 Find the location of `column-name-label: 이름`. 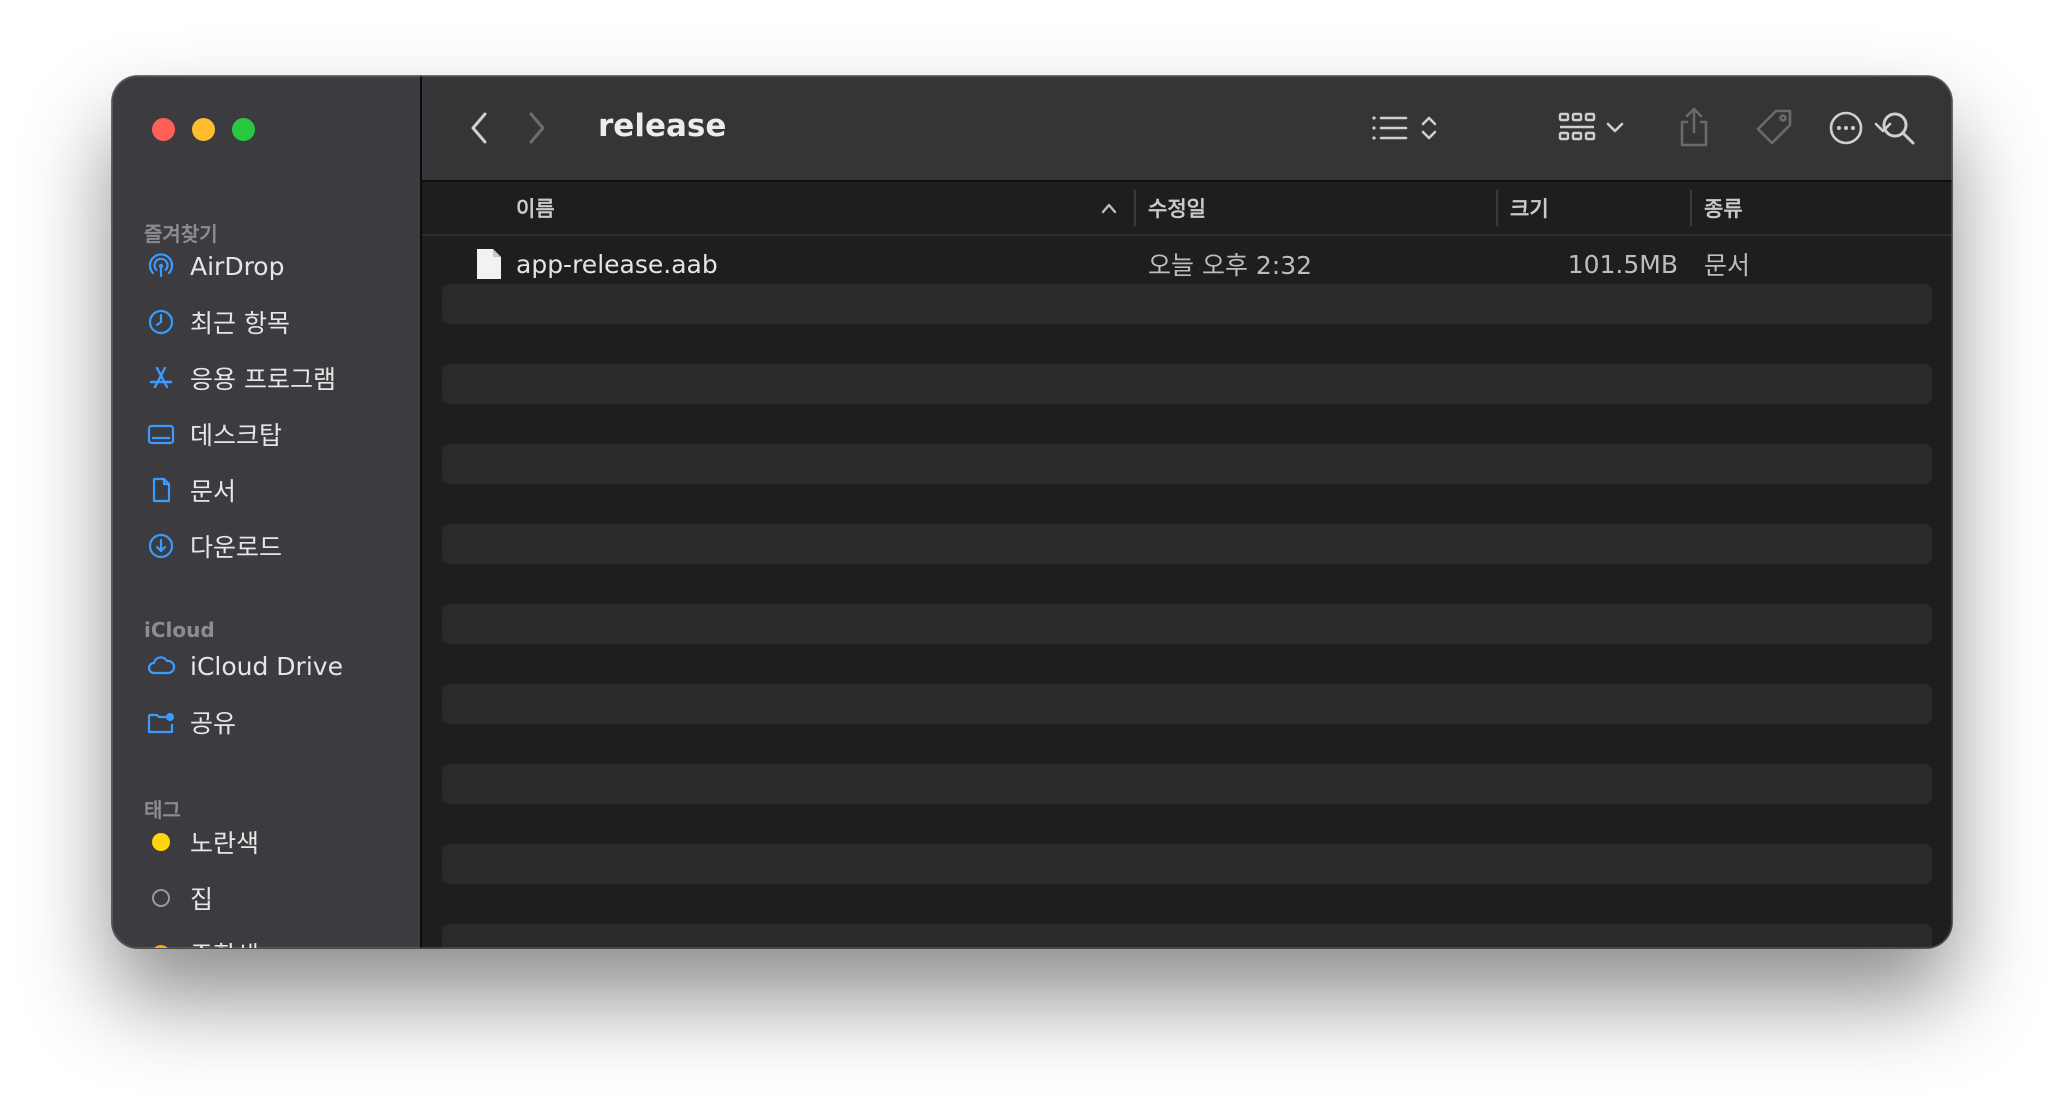

column-name-label: 이름 is located at coordinates (535, 209).